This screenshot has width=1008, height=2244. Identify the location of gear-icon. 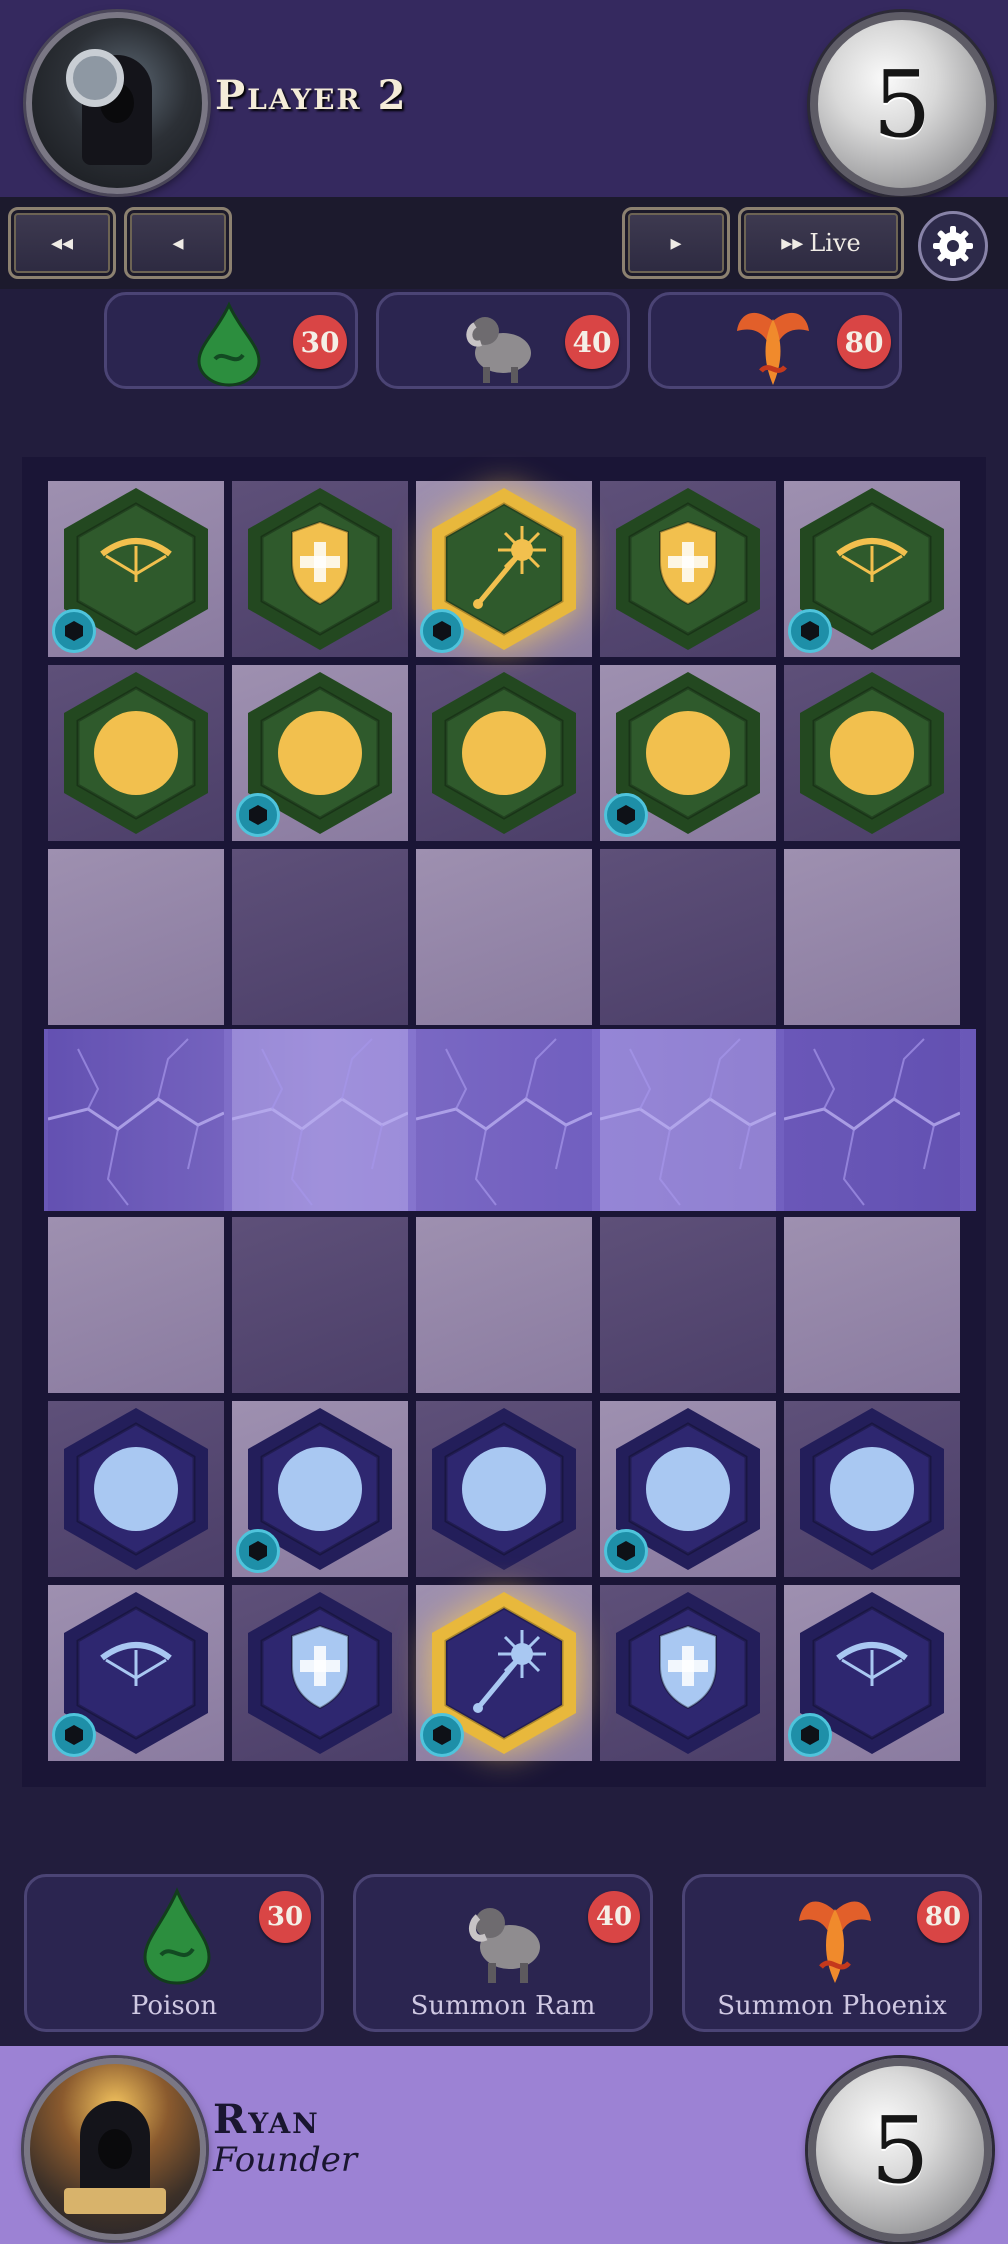
(953, 246).